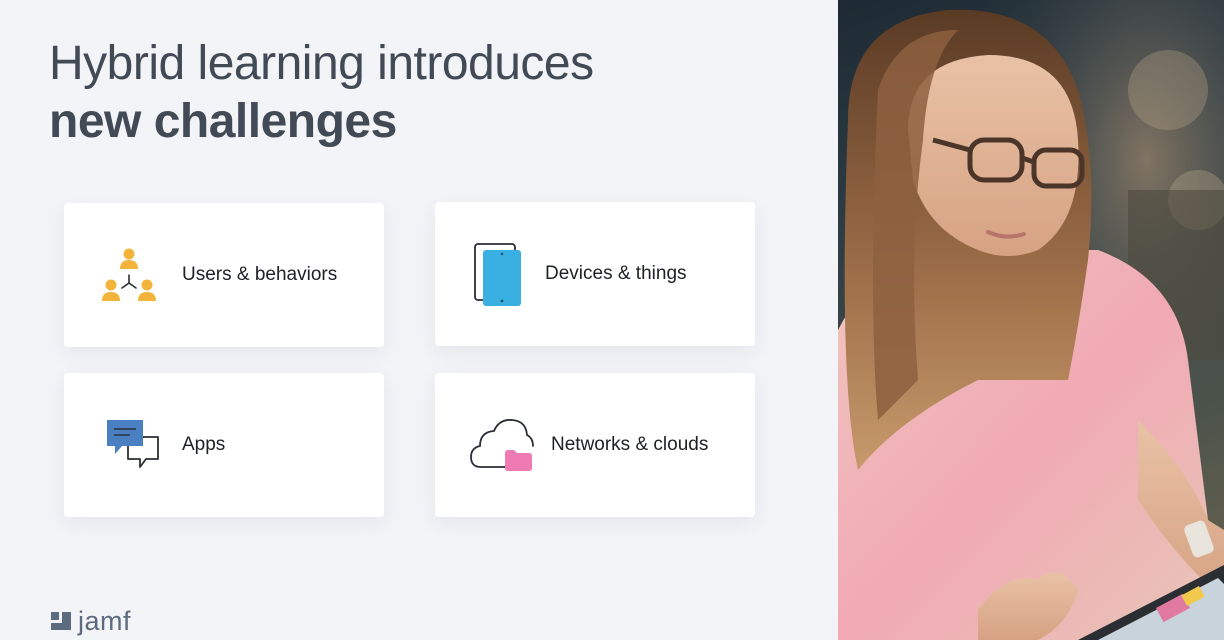  What do you see at coordinates (61, 621) in the screenshot?
I see `jamf-logo-icon` at bounding box center [61, 621].